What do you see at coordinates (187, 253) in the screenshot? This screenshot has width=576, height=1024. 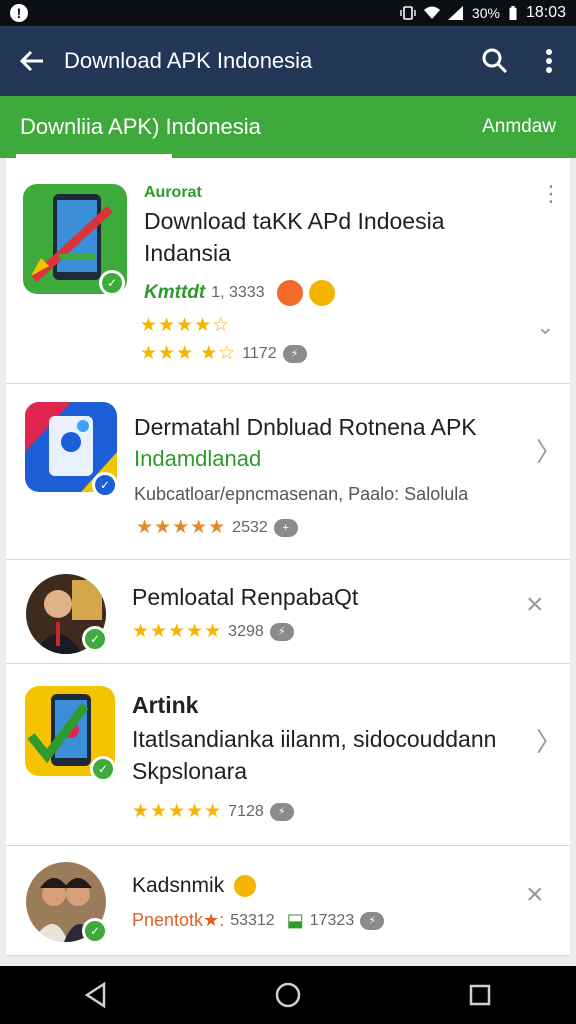 I see `item-title-line2: Indansia` at bounding box center [187, 253].